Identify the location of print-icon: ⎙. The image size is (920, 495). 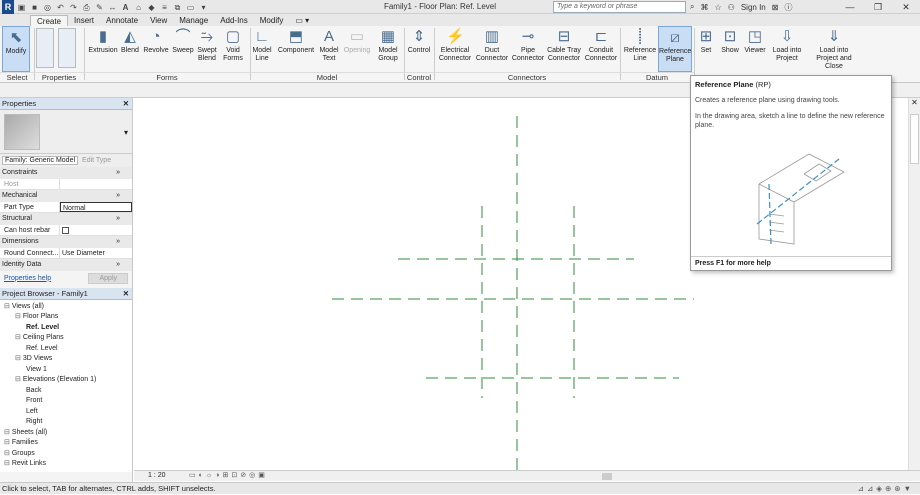
(86, 7).